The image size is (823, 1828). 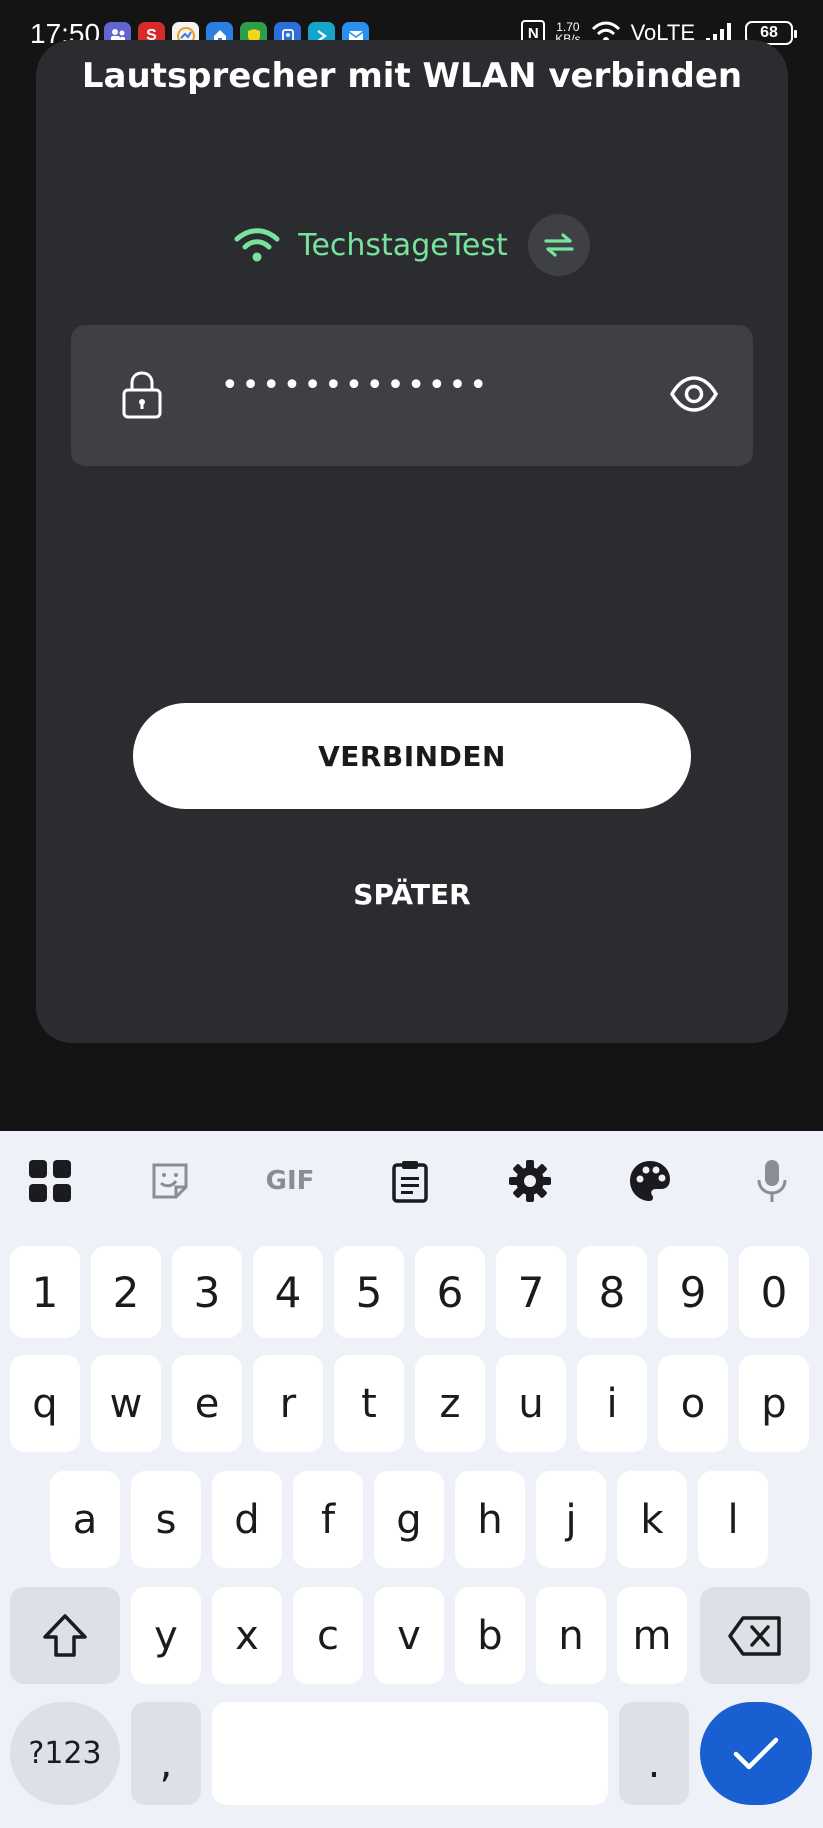 What do you see at coordinates (650, 1181) in the screenshot?
I see `palette-icon` at bounding box center [650, 1181].